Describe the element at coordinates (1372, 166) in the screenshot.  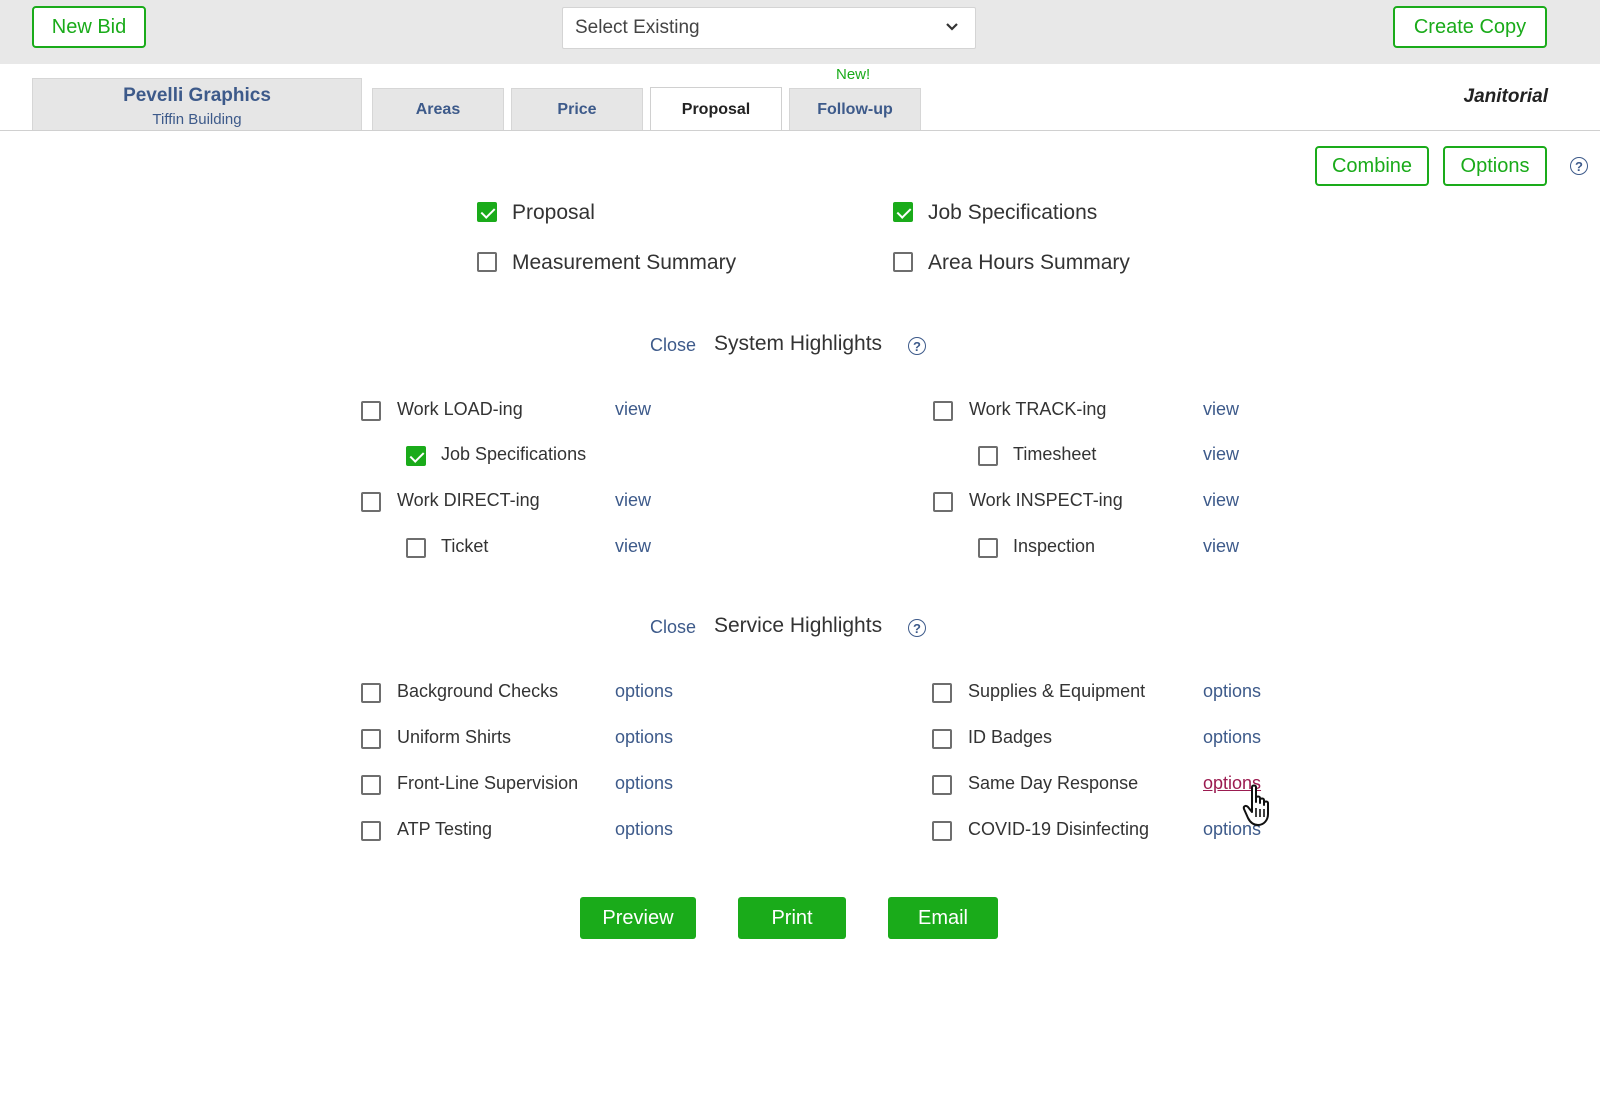
I see `combine-button: Combine` at that location.